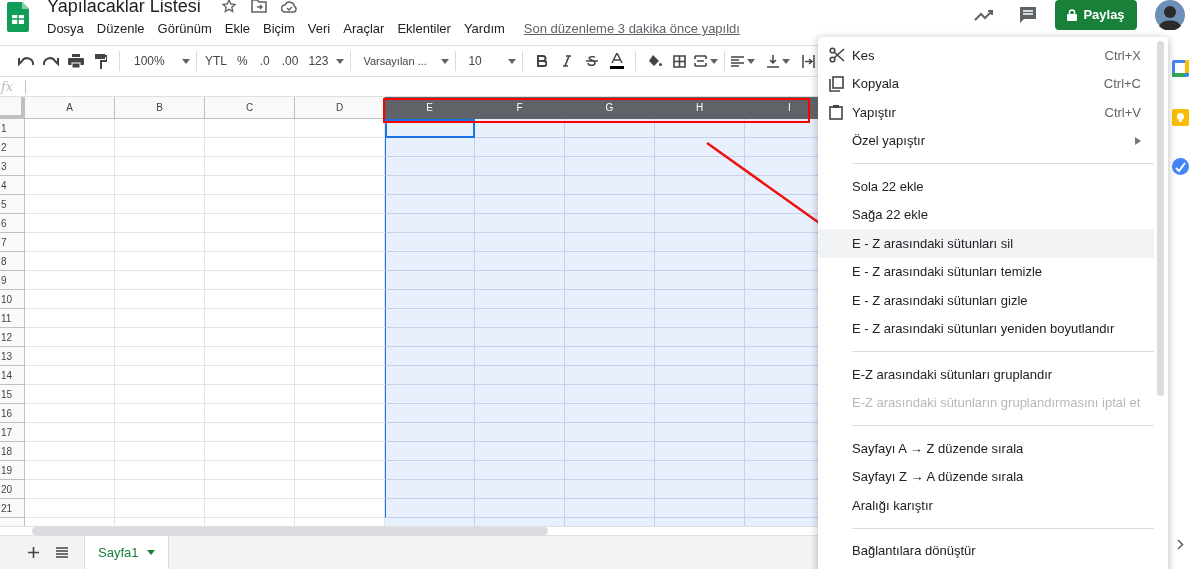  What do you see at coordinates (424, 29) in the screenshot?
I see `menu-item: Eklentiler` at bounding box center [424, 29].